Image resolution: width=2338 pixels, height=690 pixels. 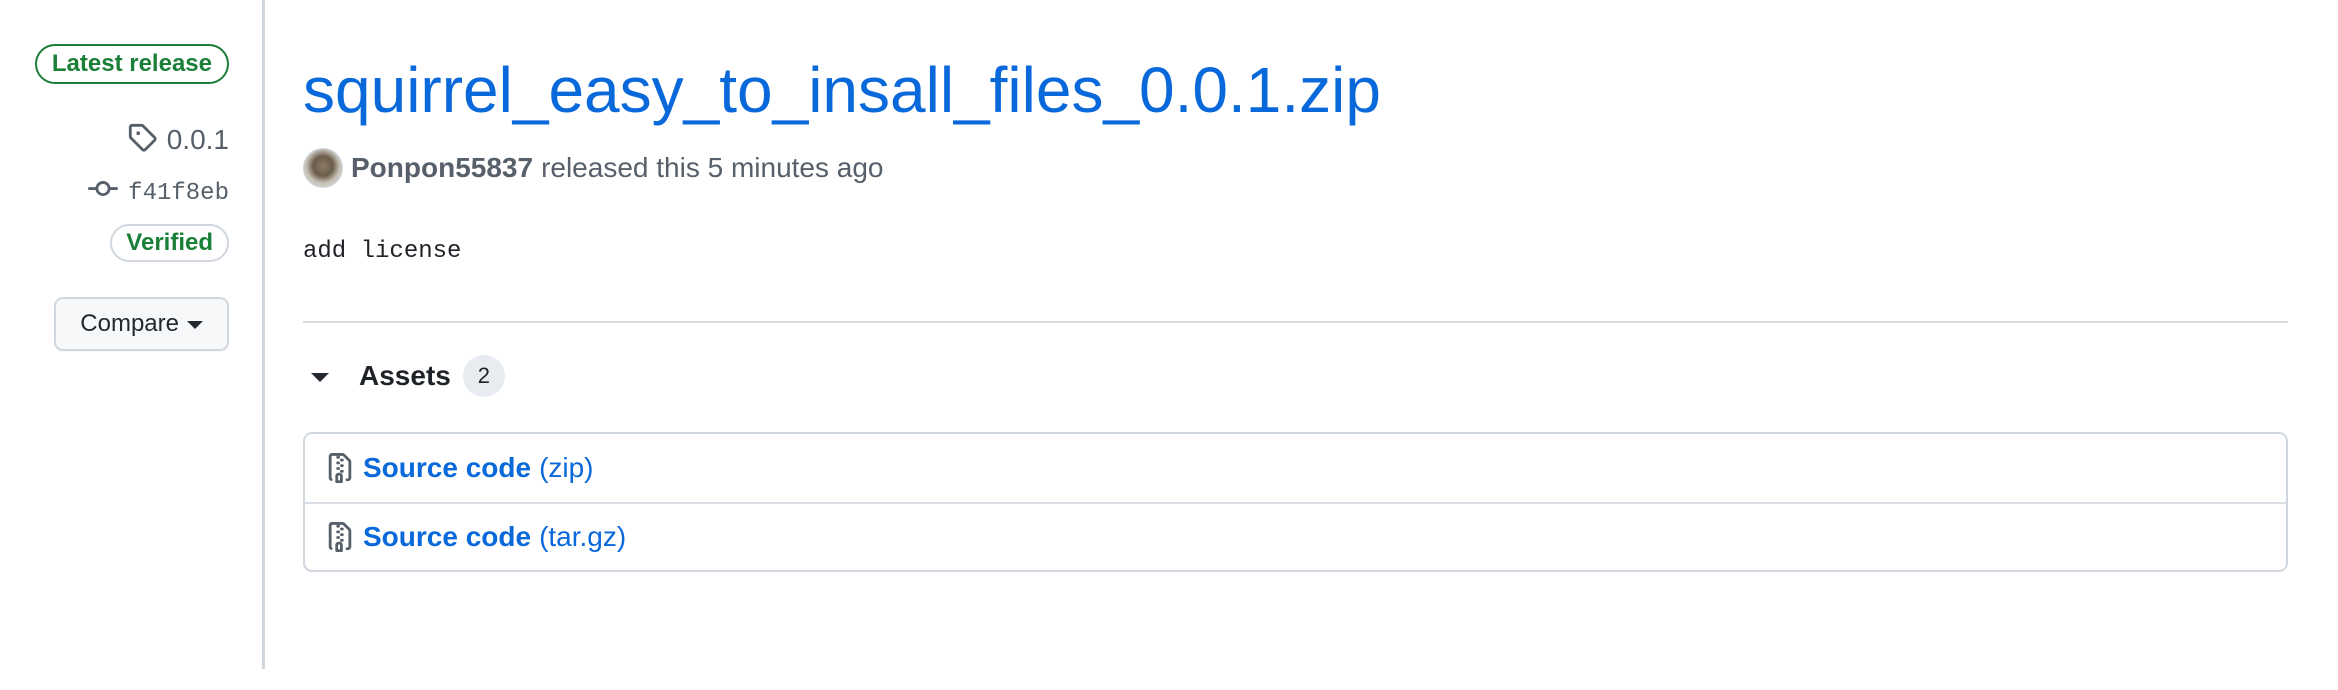 I want to click on commit-link: f41f8eb, so click(x=158, y=193).